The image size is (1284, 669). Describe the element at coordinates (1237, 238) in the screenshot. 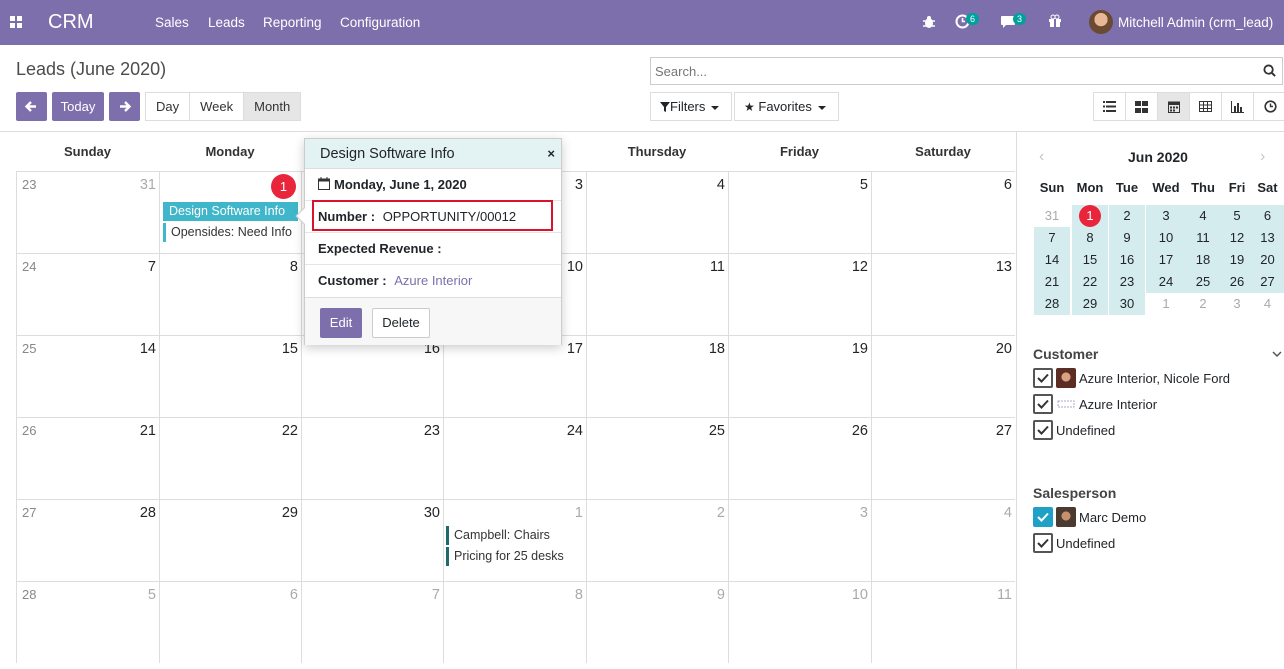

I see `mini-calendar-day: 12` at that location.